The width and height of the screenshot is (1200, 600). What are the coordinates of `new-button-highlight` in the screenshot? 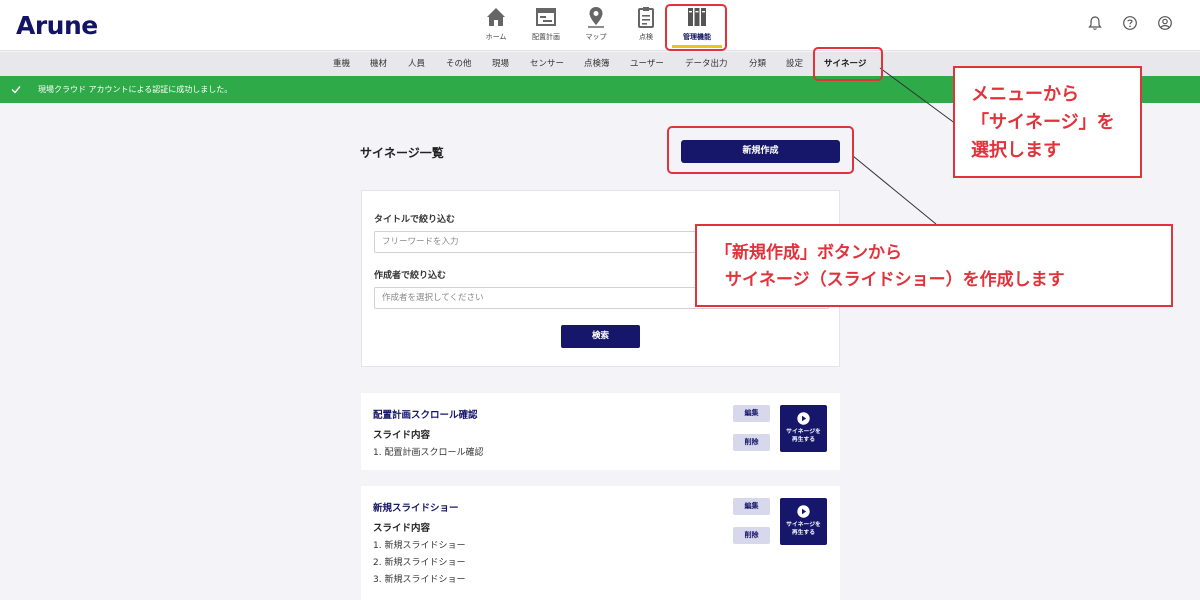 It's located at (760, 150).